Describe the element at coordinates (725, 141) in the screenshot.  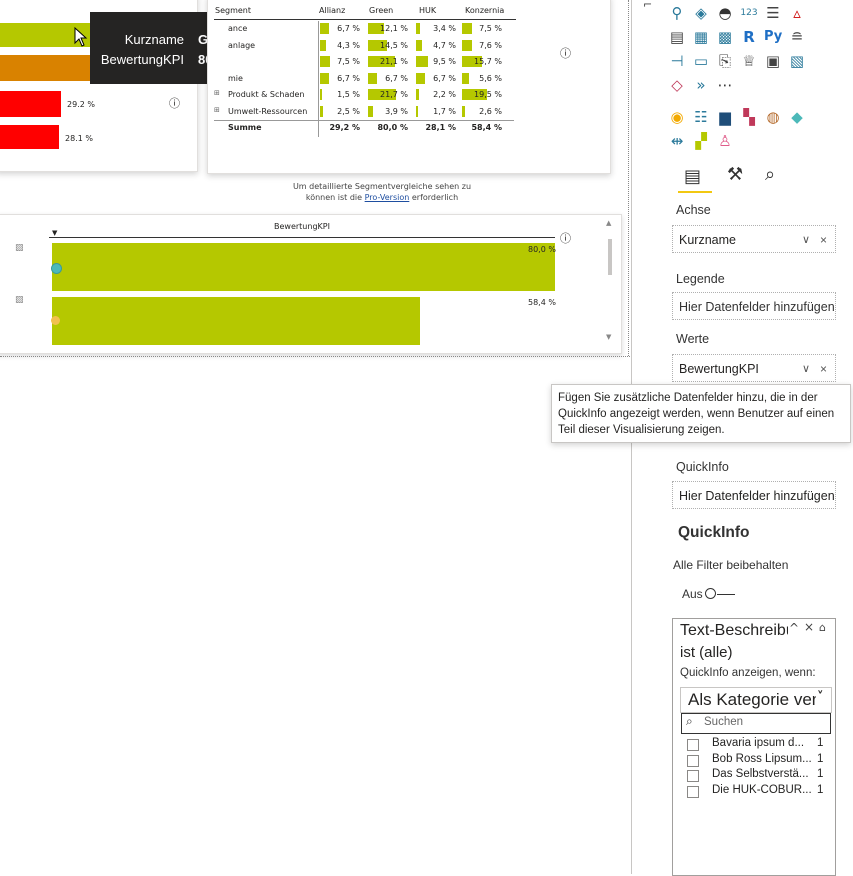
I see `person-icon: ♙` at that location.